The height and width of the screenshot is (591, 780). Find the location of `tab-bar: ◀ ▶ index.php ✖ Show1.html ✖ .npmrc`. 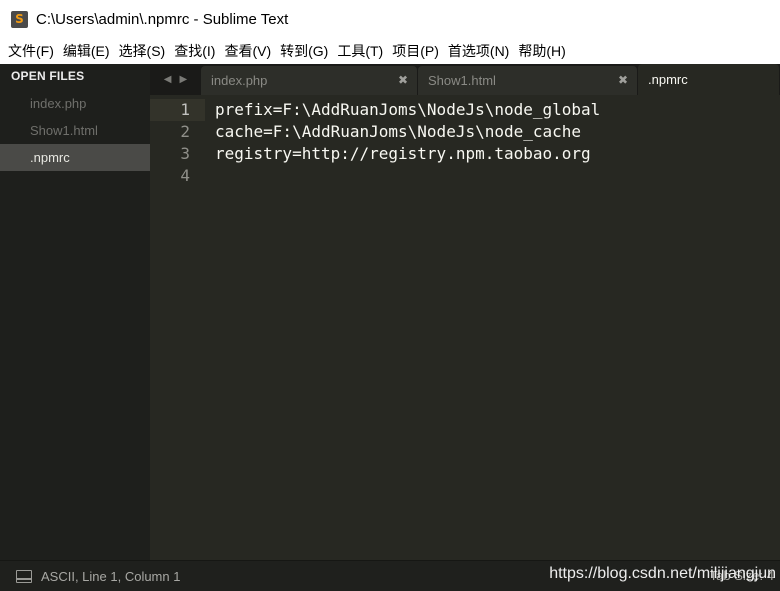

tab-bar: ◀ ▶ index.php ✖ Show1.html ✖ .npmrc is located at coordinates (465, 79).